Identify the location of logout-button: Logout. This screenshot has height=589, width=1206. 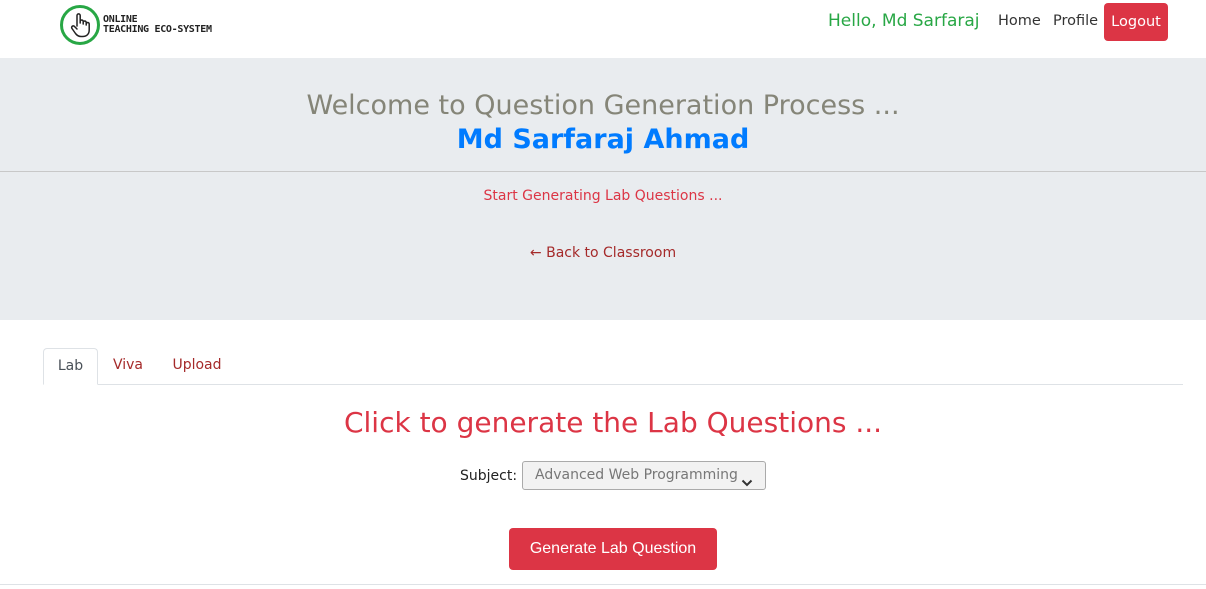
(1136, 22).